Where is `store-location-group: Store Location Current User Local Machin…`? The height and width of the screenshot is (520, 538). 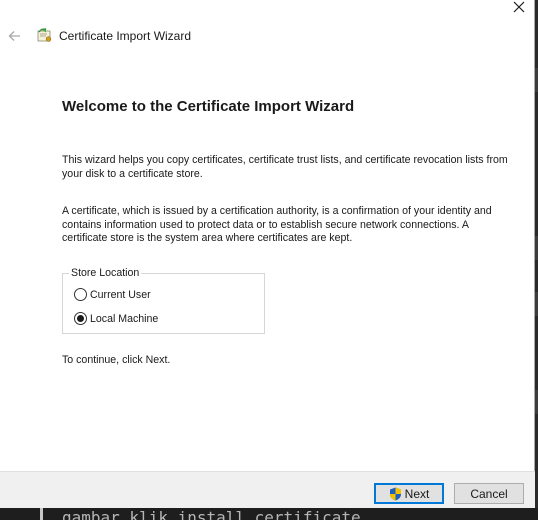 store-location-group: Store Location Current User Local Machin… is located at coordinates (163, 300).